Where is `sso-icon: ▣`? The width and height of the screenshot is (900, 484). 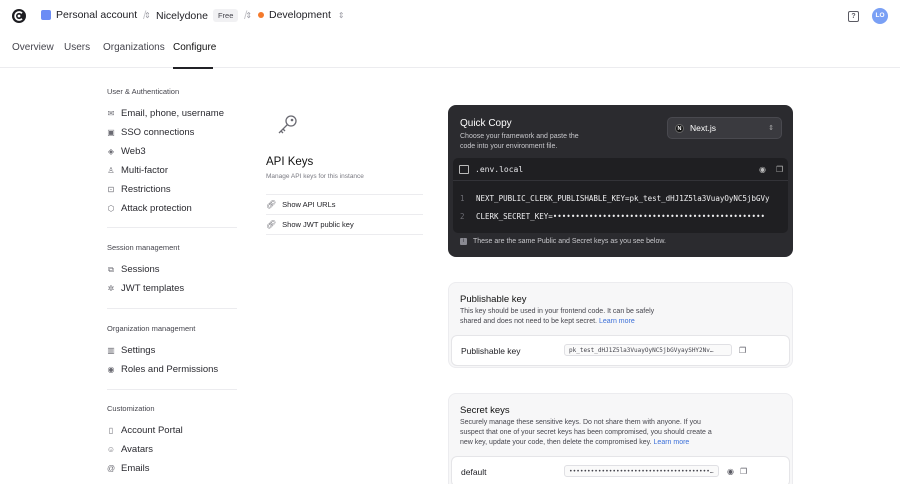 sso-icon: ▣ is located at coordinates (111, 132).